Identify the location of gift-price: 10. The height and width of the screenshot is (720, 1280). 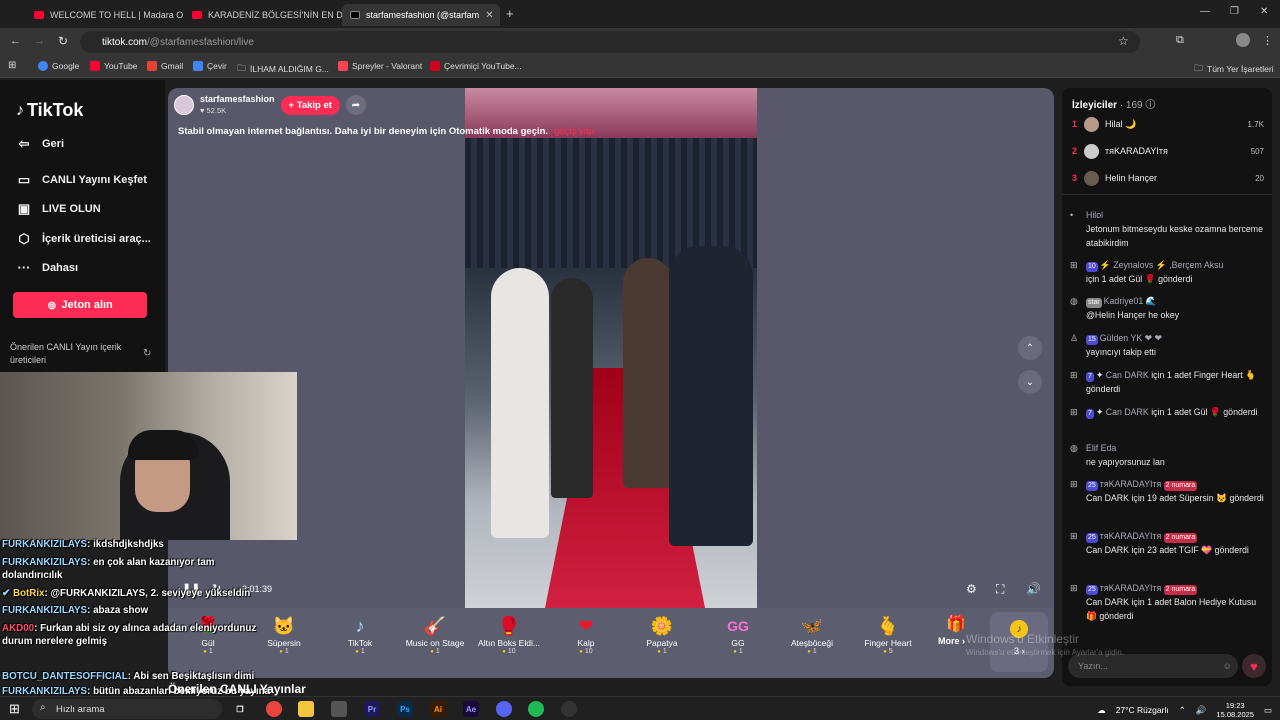
(509, 651).